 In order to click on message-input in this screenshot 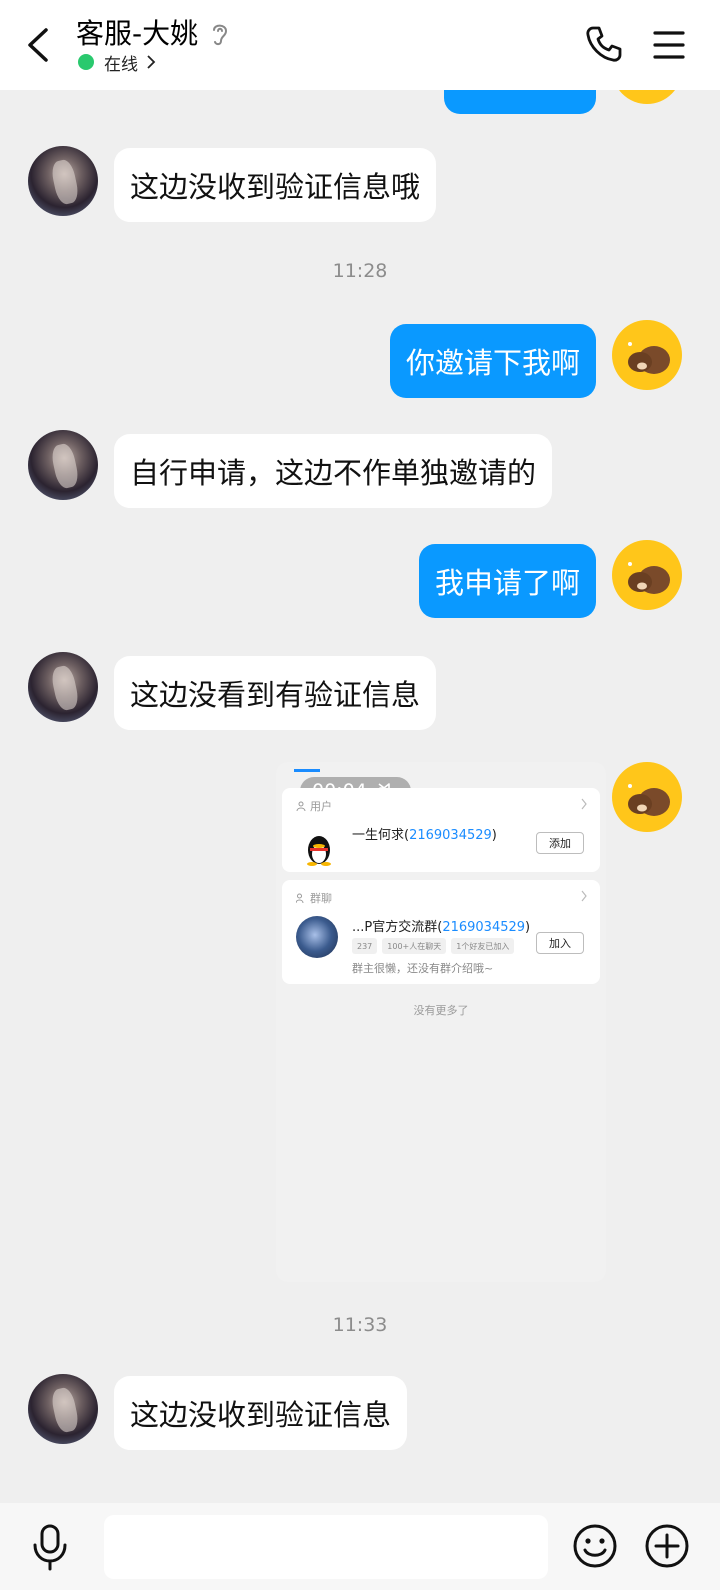, I will do `click(326, 1547)`.